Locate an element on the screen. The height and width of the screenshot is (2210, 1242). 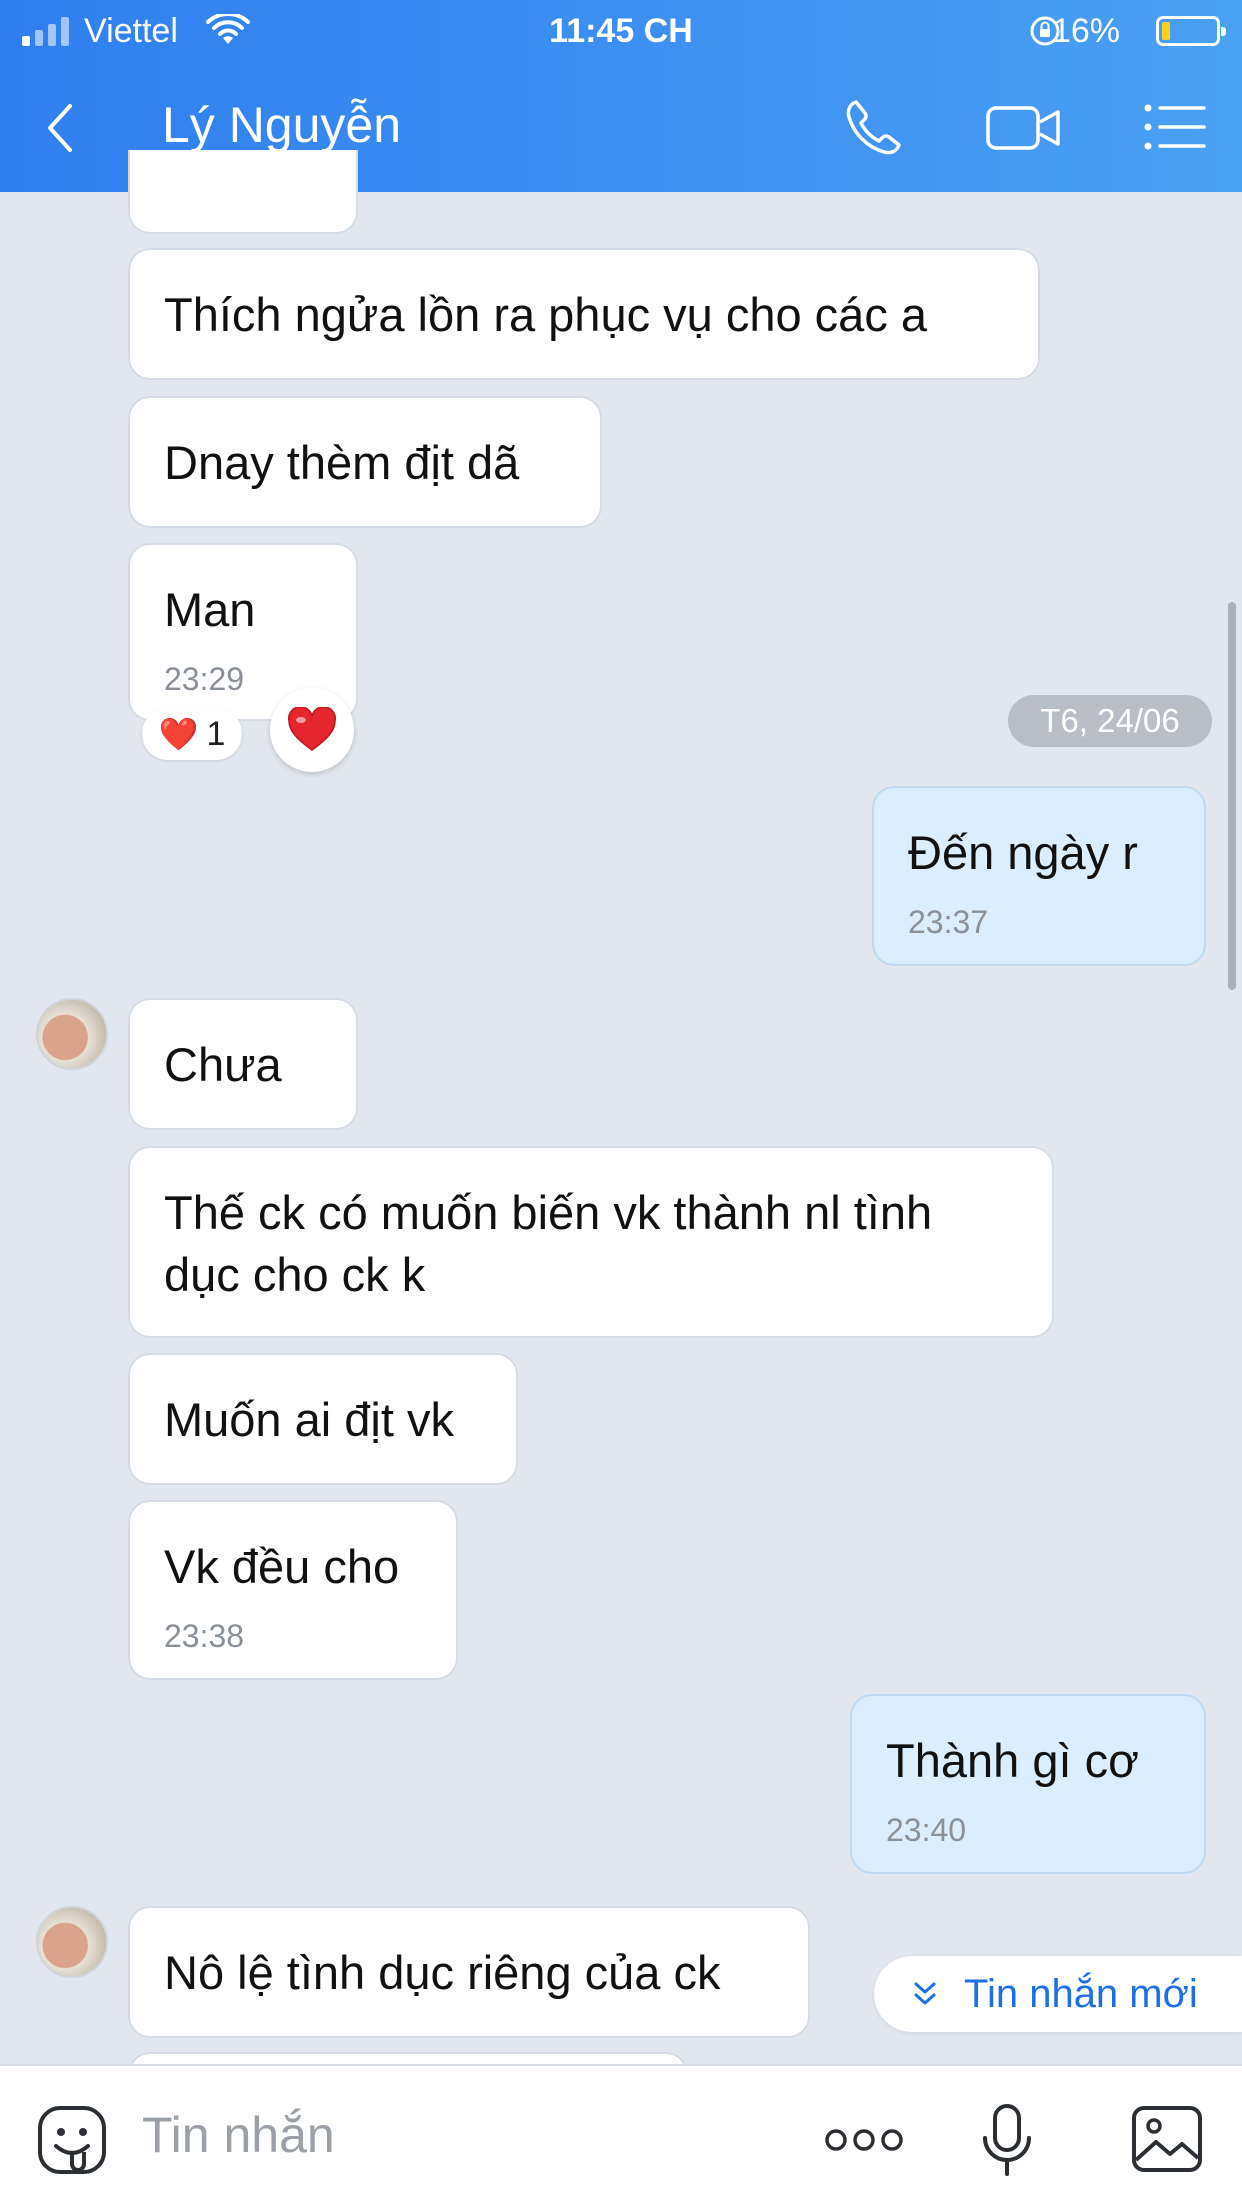
message-text: Thích ngửa lồn ra phục vụ cho các a is located at coordinates (546, 314).